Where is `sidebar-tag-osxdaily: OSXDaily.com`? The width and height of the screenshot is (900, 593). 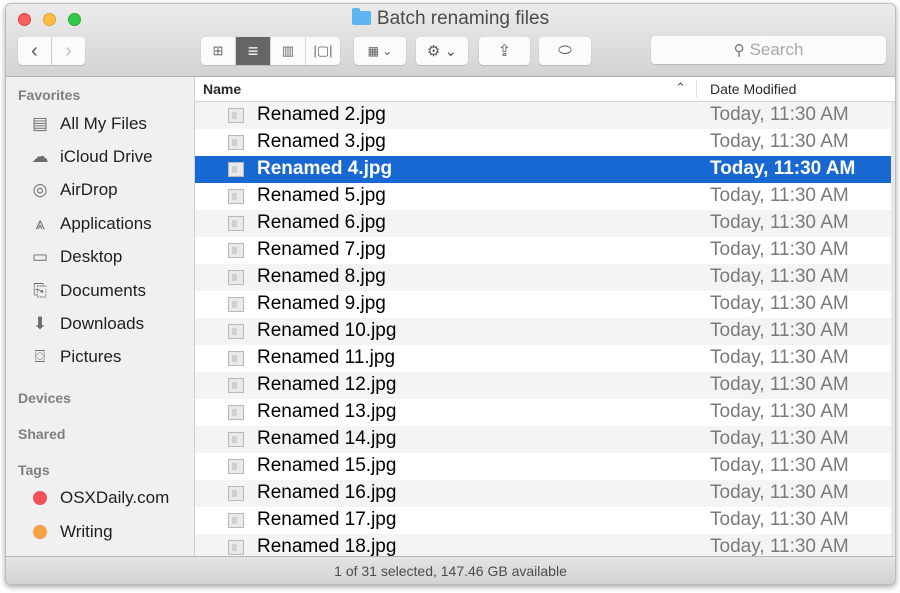
sidebar-tag-osxdaily: OSXDaily.com is located at coordinates (98, 498).